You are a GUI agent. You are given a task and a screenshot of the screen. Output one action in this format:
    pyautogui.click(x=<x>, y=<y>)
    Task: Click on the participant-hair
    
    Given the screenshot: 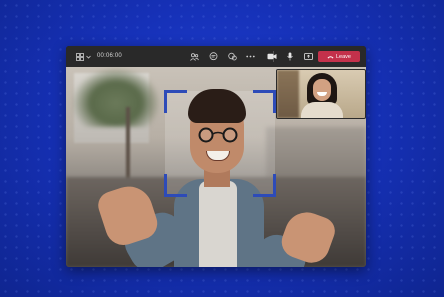 What is the action you would take?
    pyautogui.click(x=217, y=106)
    